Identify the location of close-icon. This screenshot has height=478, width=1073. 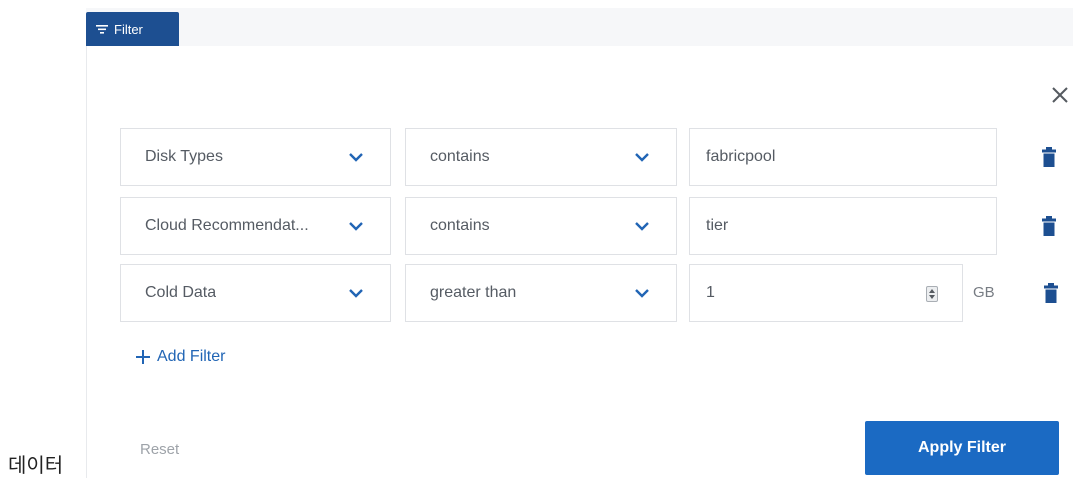
(1060, 95).